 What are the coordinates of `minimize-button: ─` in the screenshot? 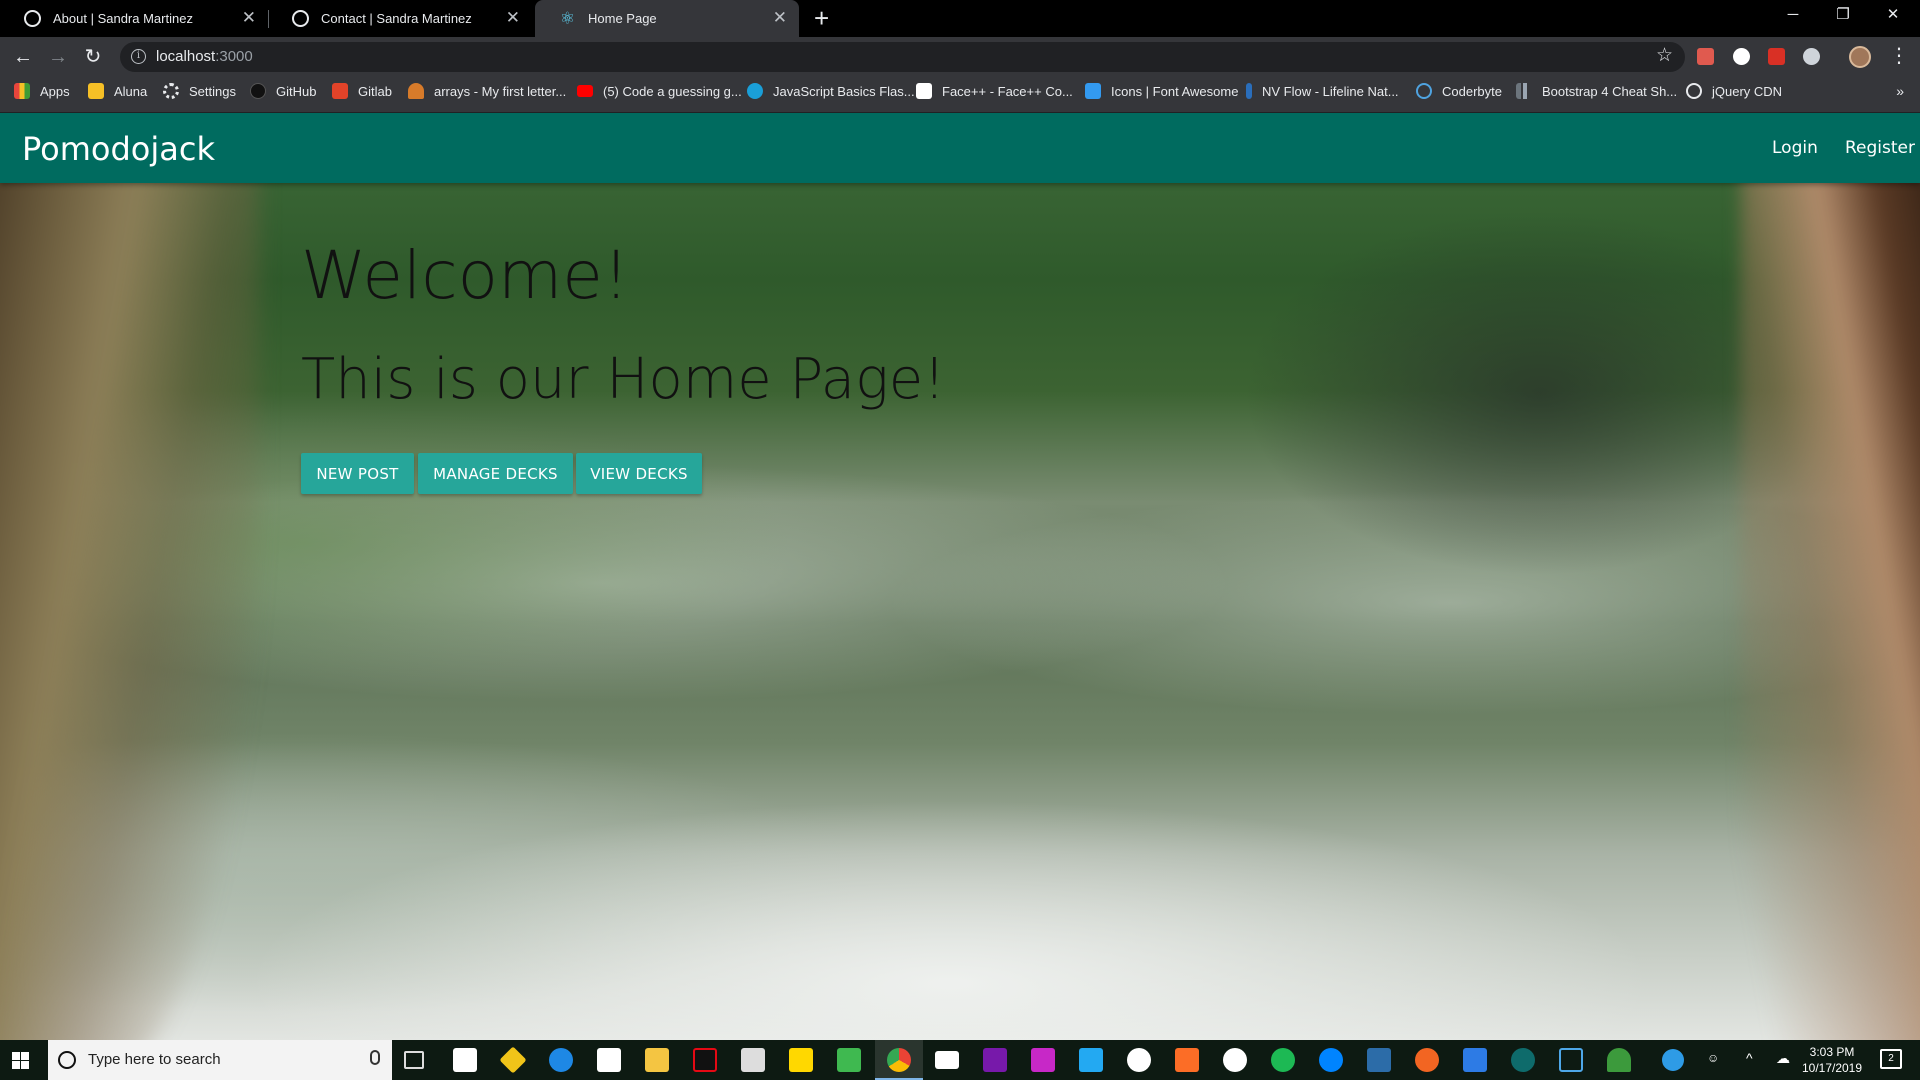 It's located at (1793, 16).